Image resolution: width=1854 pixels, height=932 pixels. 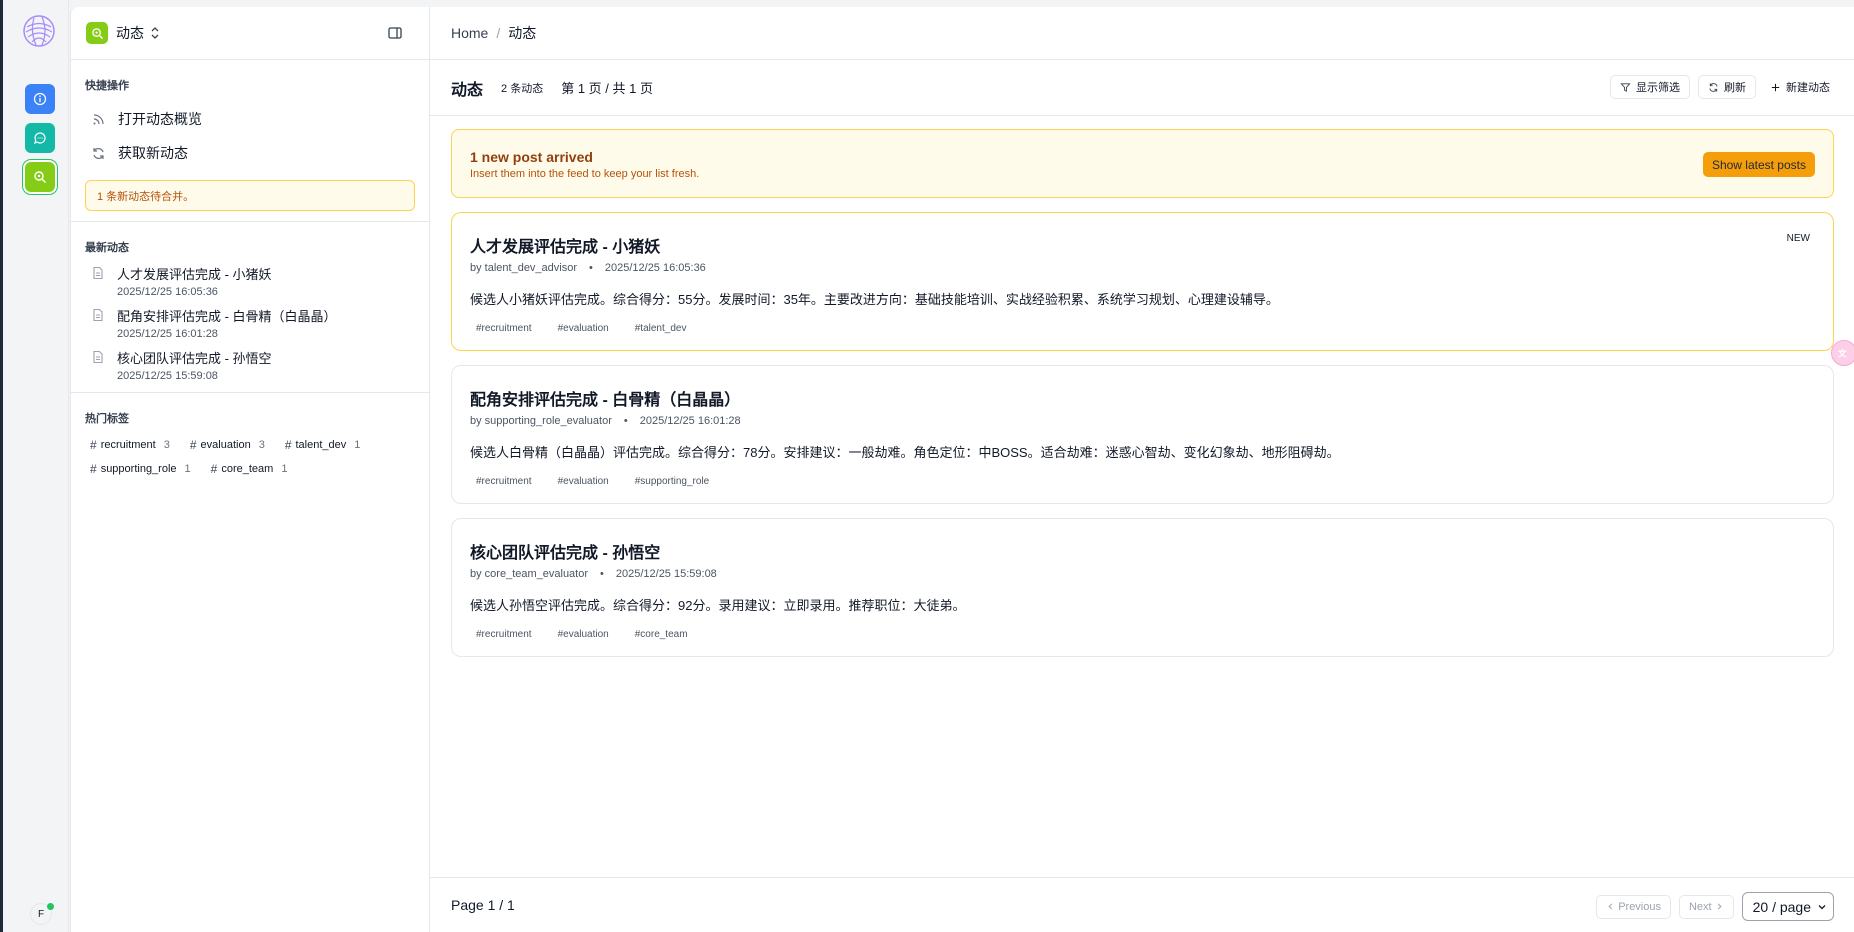 What do you see at coordinates (522, 33) in the screenshot?
I see `breadcrumb-current: 动态` at bounding box center [522, 33].